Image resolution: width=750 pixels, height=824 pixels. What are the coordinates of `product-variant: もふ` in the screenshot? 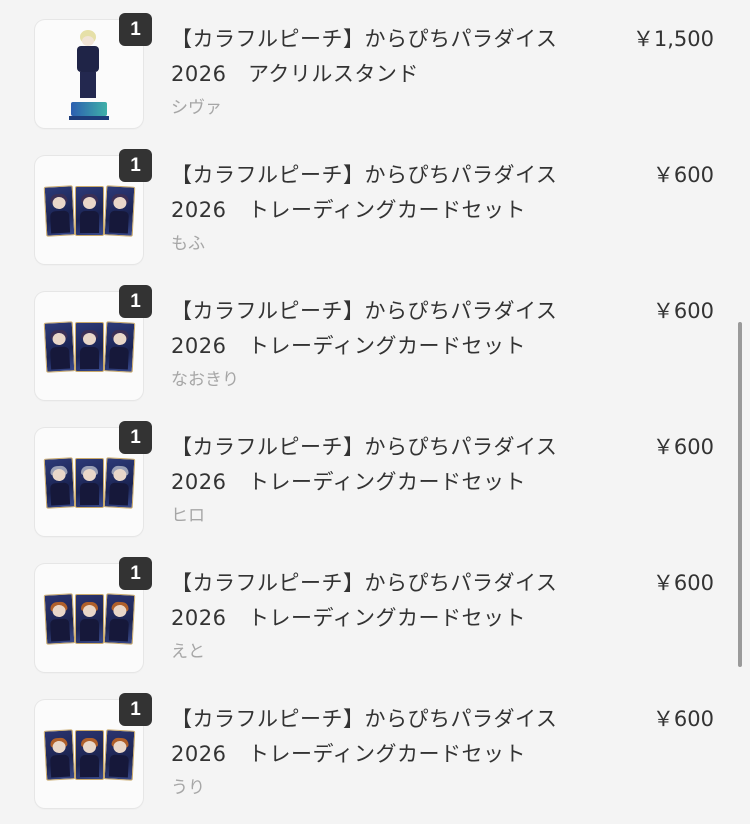 It's located at (188, 244).